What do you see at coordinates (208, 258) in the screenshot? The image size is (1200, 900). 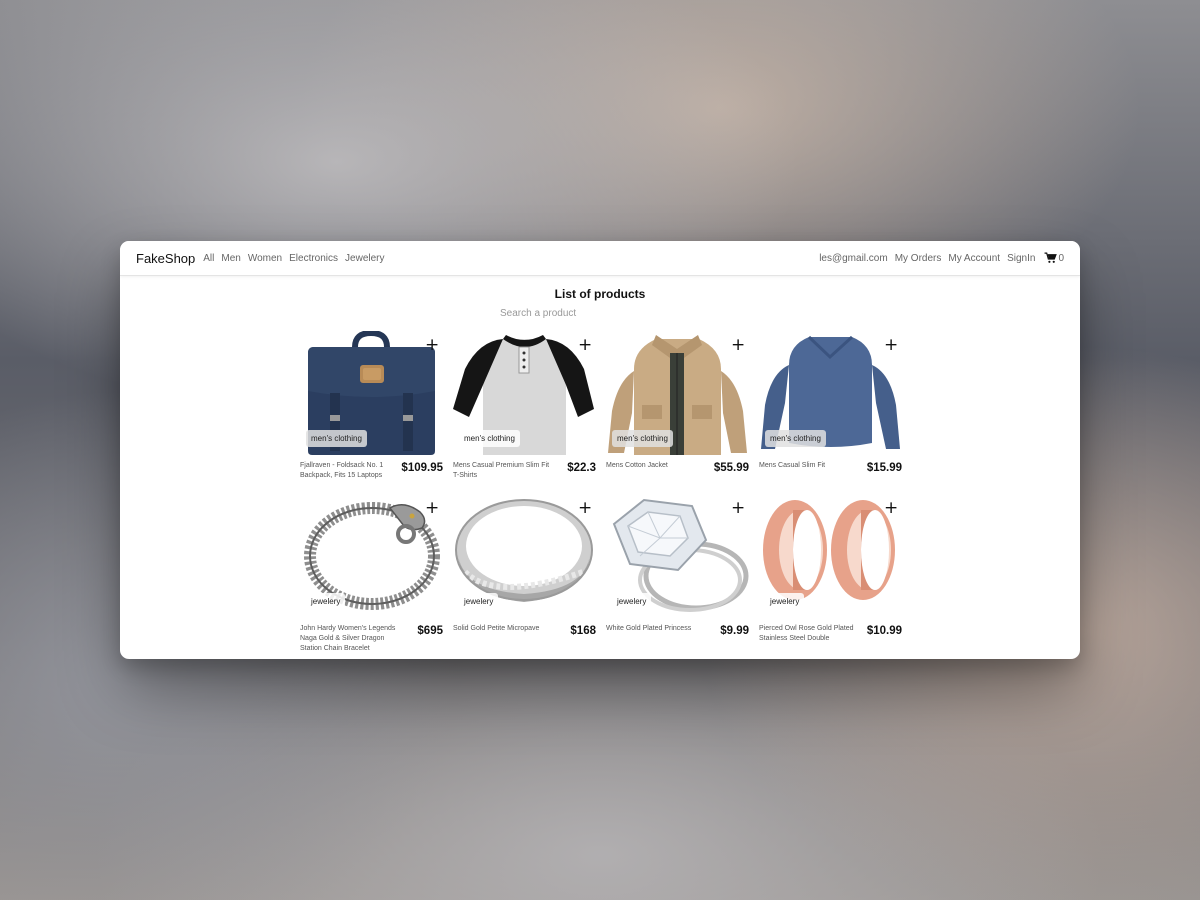 I see `nav-link-all: All` at bounding box center [208, 258].